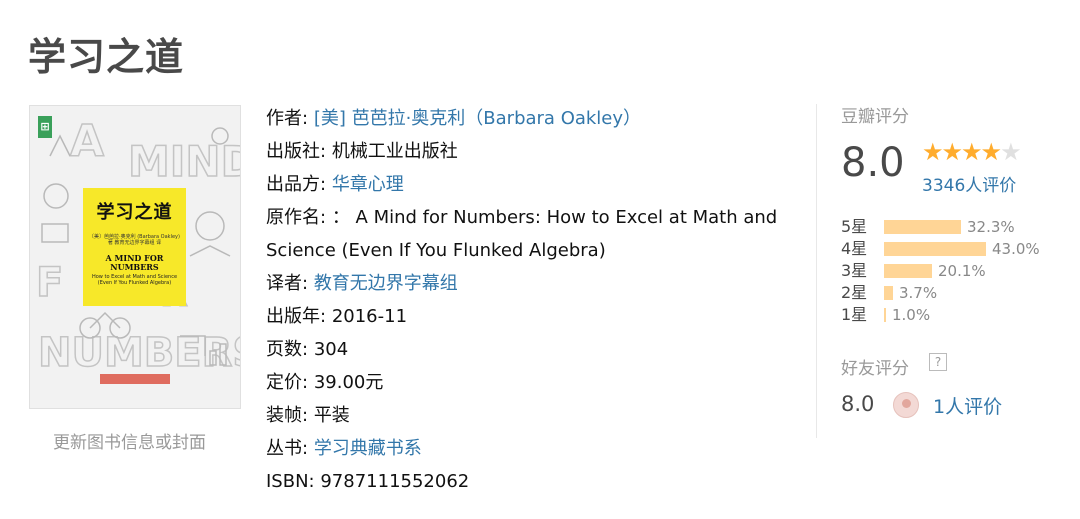  What do you see at coordinates (1010, 152) in the screenshot?
I see `star-empty-icon: ★` at bounding box center [1010, 152].